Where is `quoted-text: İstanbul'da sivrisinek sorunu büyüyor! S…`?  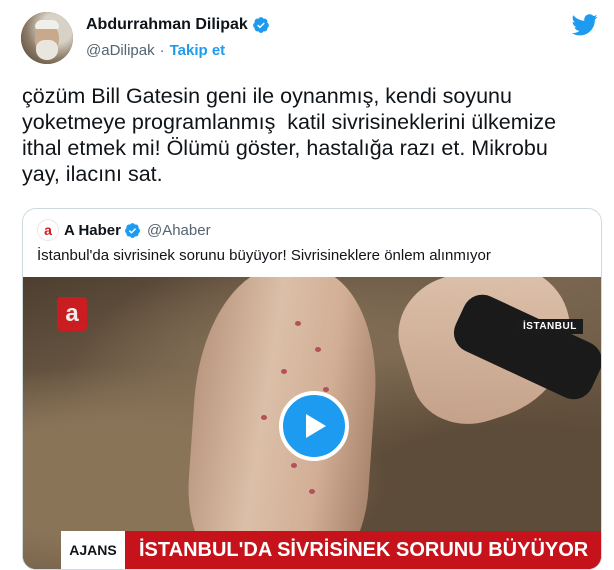
quoted-text: İstanbul'da sivrisinek sorunu büyüyor! S… is located at coordinates (264, 255).